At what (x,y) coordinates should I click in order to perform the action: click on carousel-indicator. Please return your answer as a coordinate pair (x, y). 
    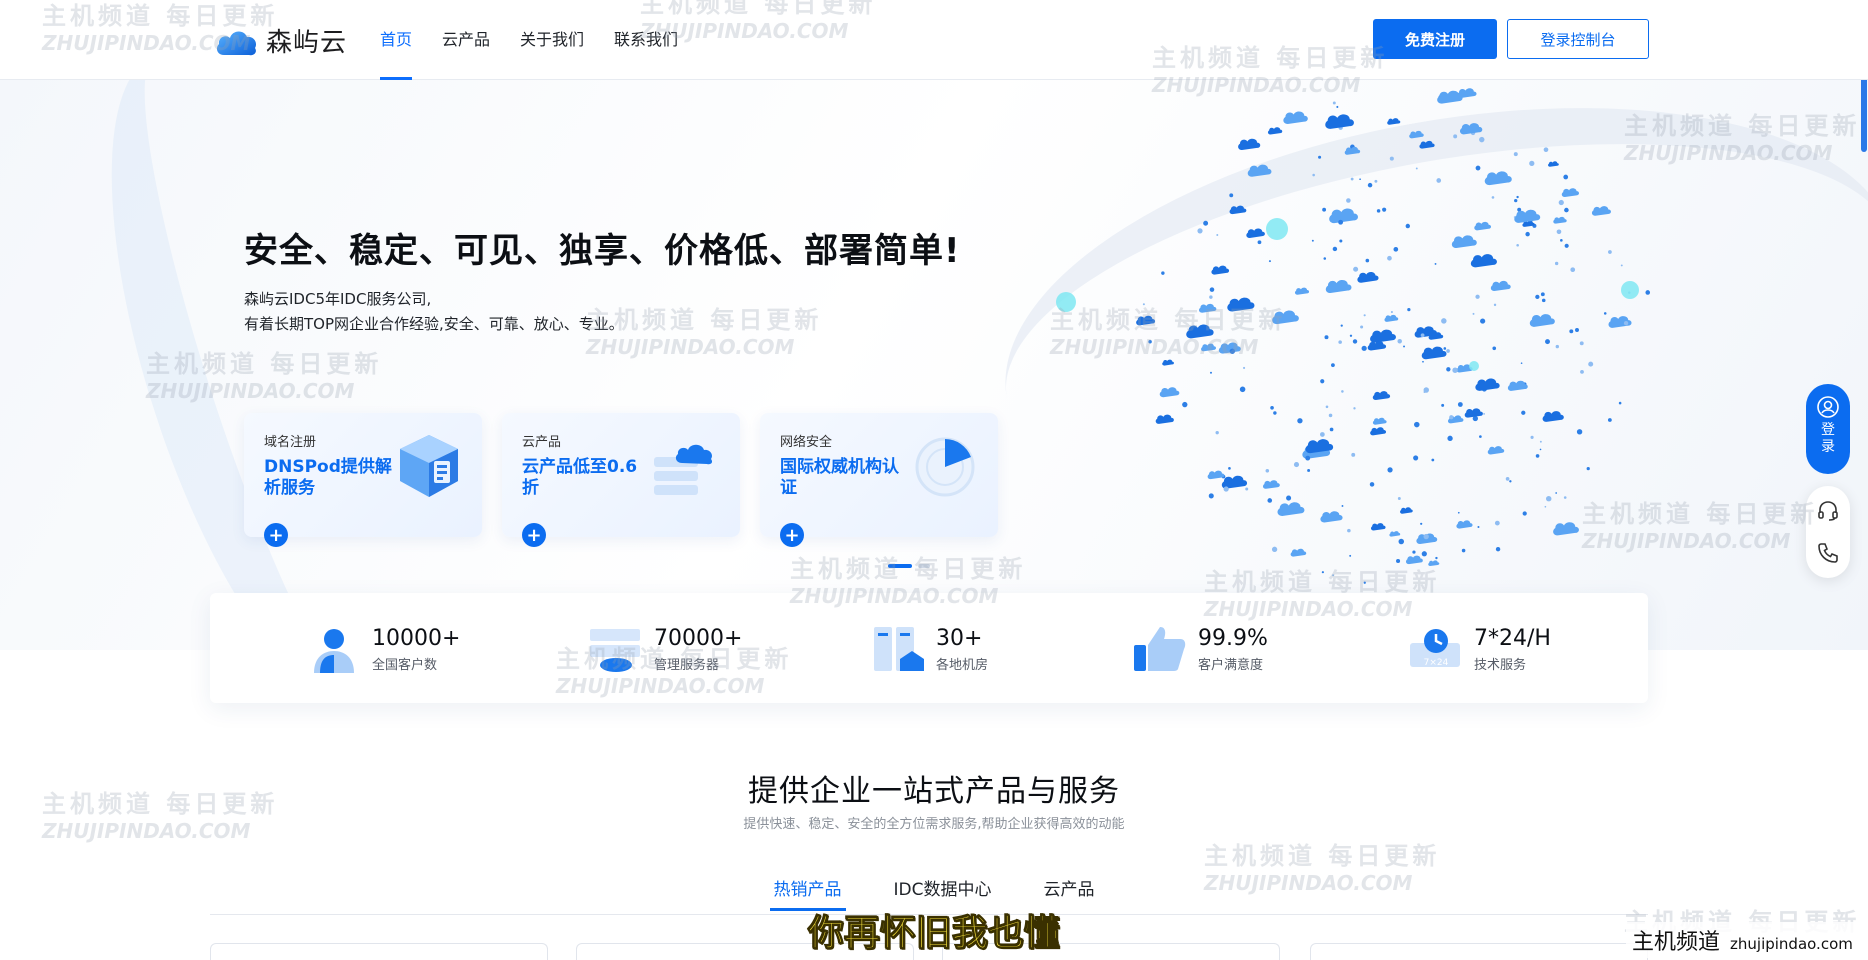
    Looking at the image, I should click on (909, 566).